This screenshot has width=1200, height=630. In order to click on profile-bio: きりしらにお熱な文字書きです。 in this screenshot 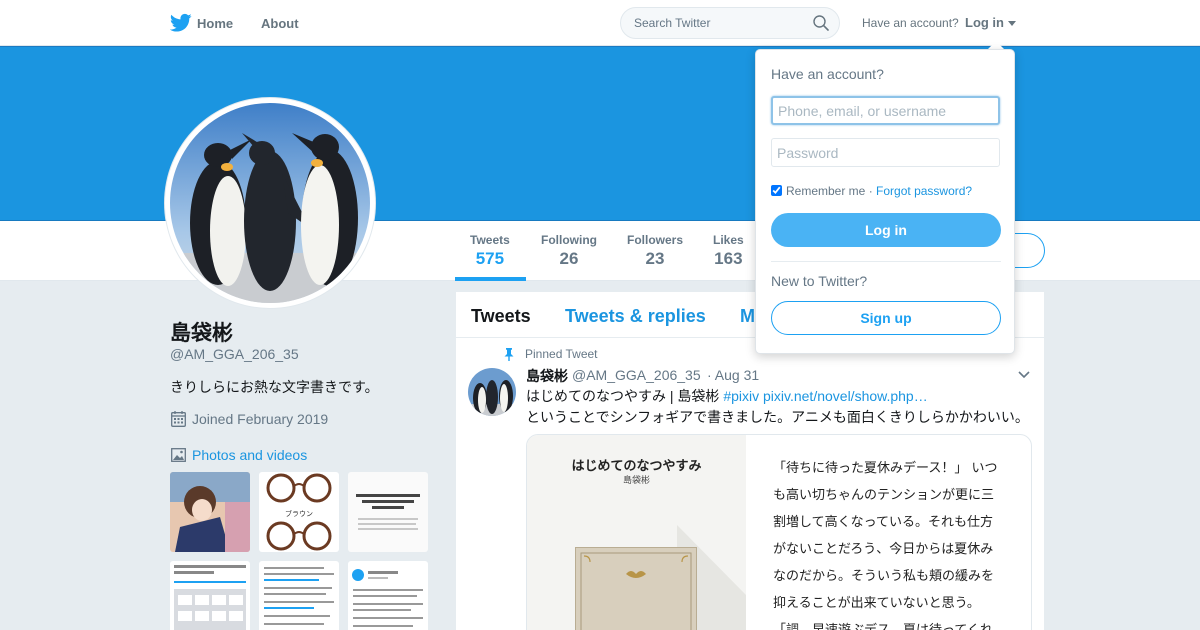, I will do `click(274, 387)`.